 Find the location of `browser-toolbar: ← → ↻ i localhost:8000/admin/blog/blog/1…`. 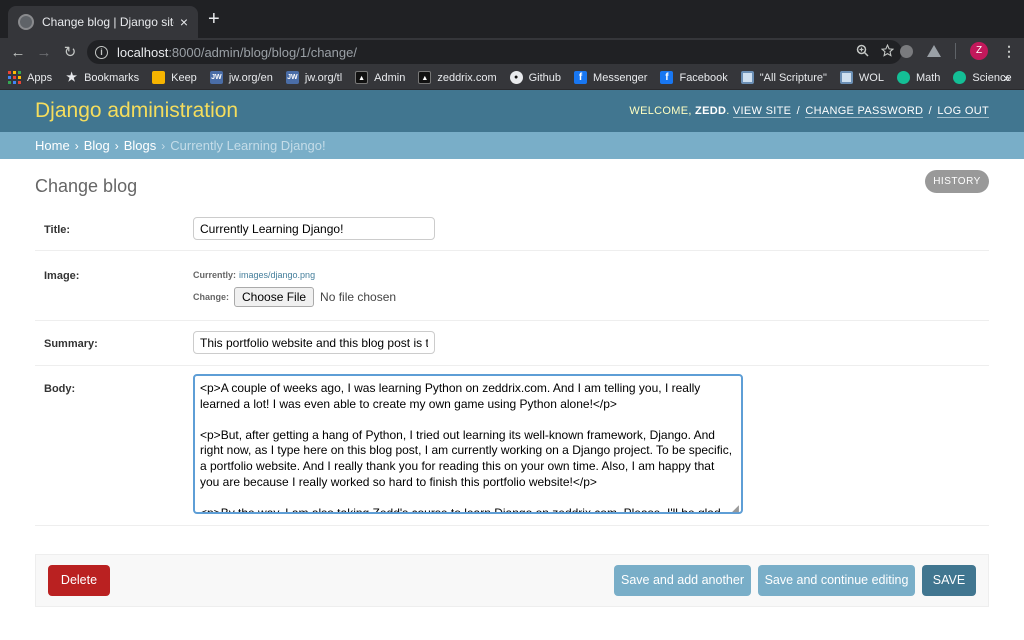

browser-toolbar: ← → ↻ i localhost:8000/admin/blog/blog/1… is located at coordinates (512, 52).